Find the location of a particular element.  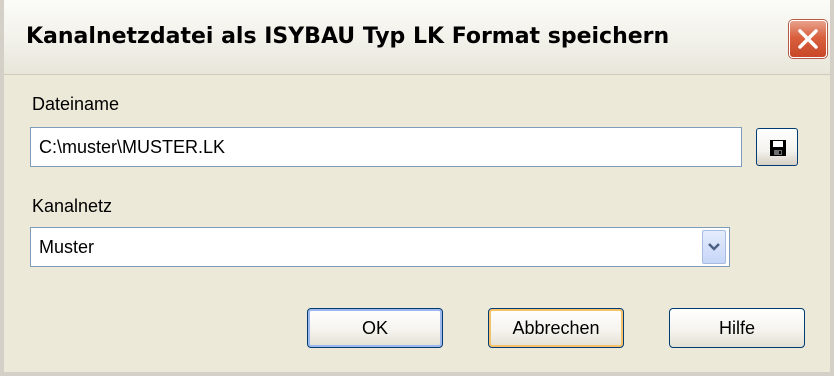

network-label: Kanalnetz is located at coordinates (72, 206).